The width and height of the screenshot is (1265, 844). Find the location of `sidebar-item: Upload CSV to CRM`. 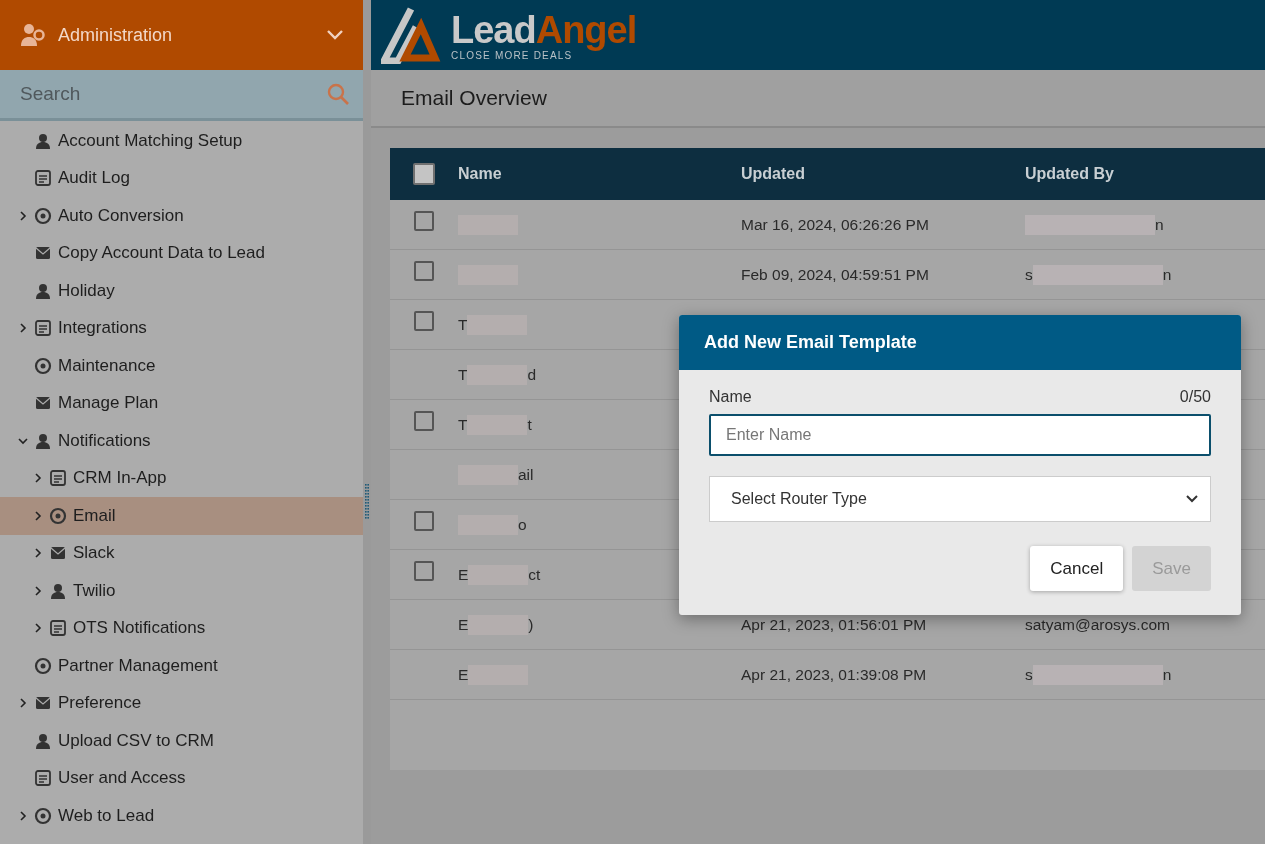

sidebar-item: Upload CSV to CRM is located at coordinates (181, 741).